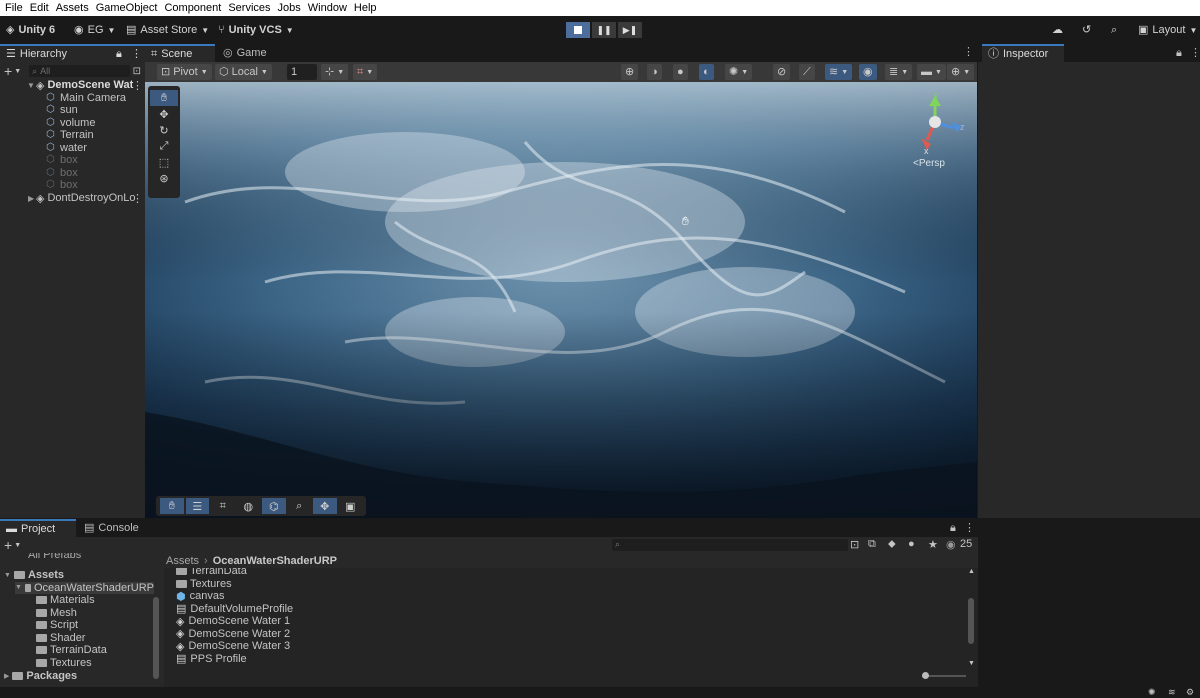 This screenshot has width=1200, height=698. I want to click on menu-file: File, so click(14, 8).